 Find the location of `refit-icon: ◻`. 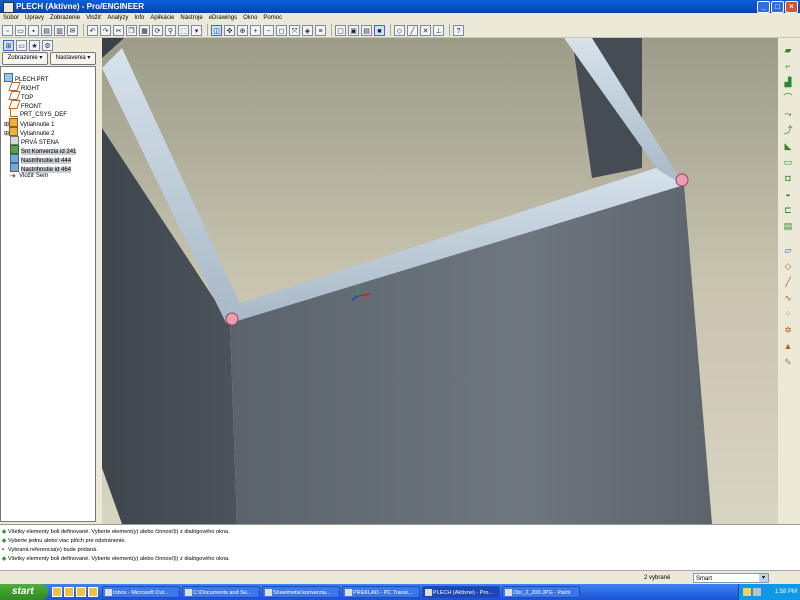

refit-icon: ◻ is located at coordinates (281, 30).